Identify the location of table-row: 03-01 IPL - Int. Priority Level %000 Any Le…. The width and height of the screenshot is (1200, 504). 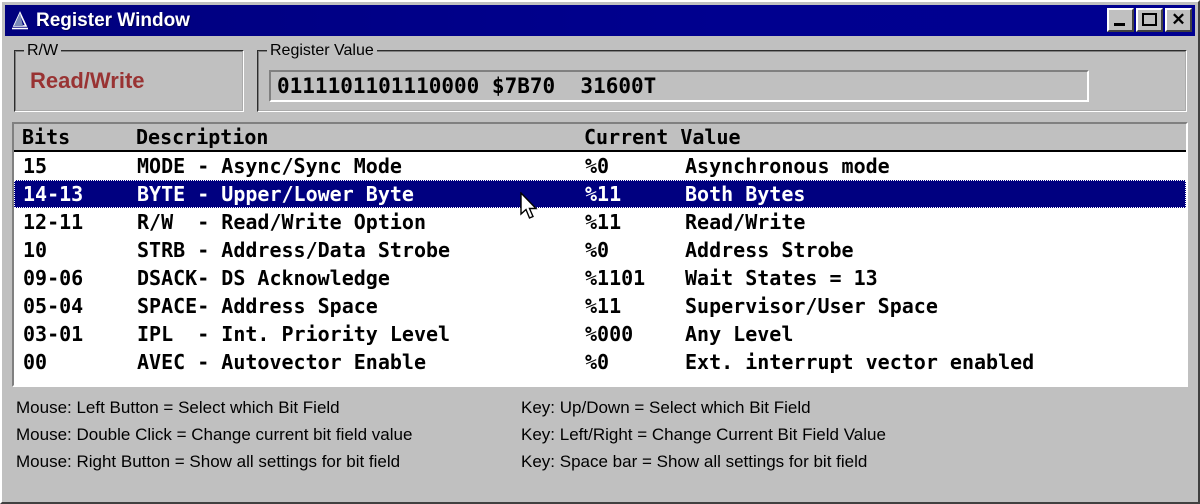
(600, 334).